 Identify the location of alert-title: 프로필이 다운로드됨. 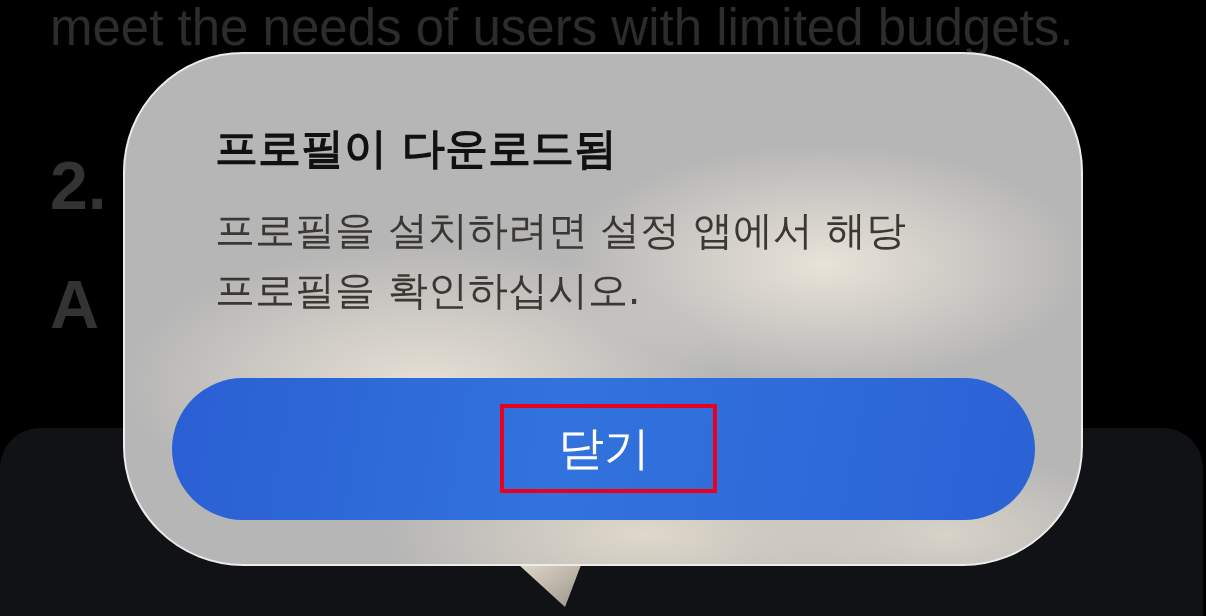
(416, 148).